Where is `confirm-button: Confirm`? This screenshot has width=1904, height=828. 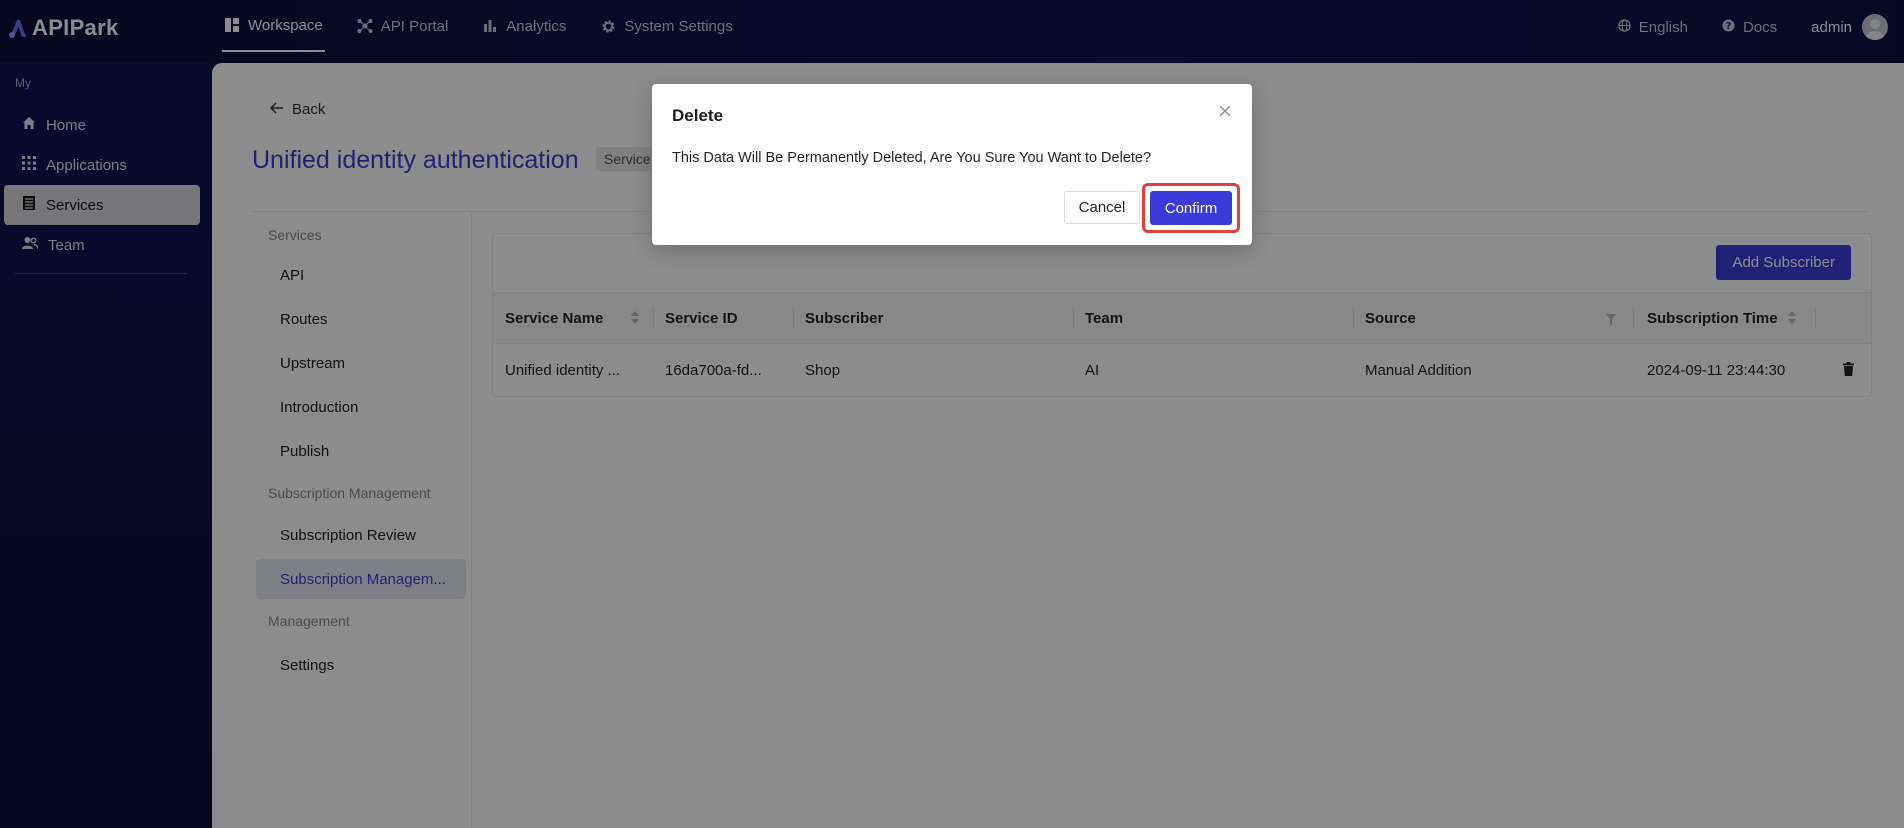 confirm-button: Confirm is located at coordinates (1191, 208).